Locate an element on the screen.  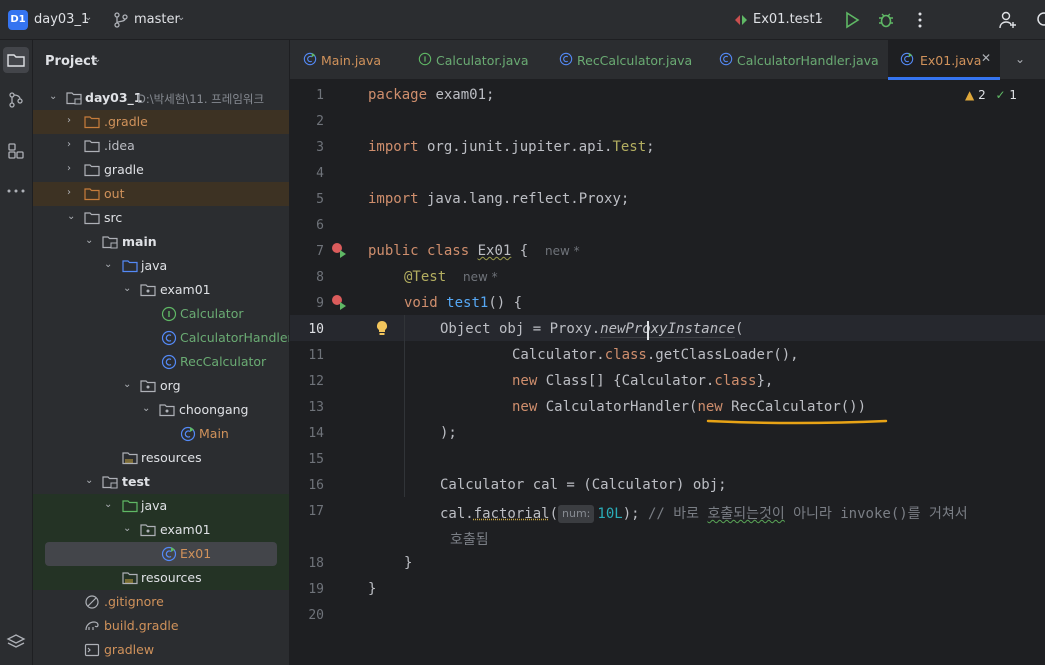
line-number: 8 is located at coordinates (320, 277).